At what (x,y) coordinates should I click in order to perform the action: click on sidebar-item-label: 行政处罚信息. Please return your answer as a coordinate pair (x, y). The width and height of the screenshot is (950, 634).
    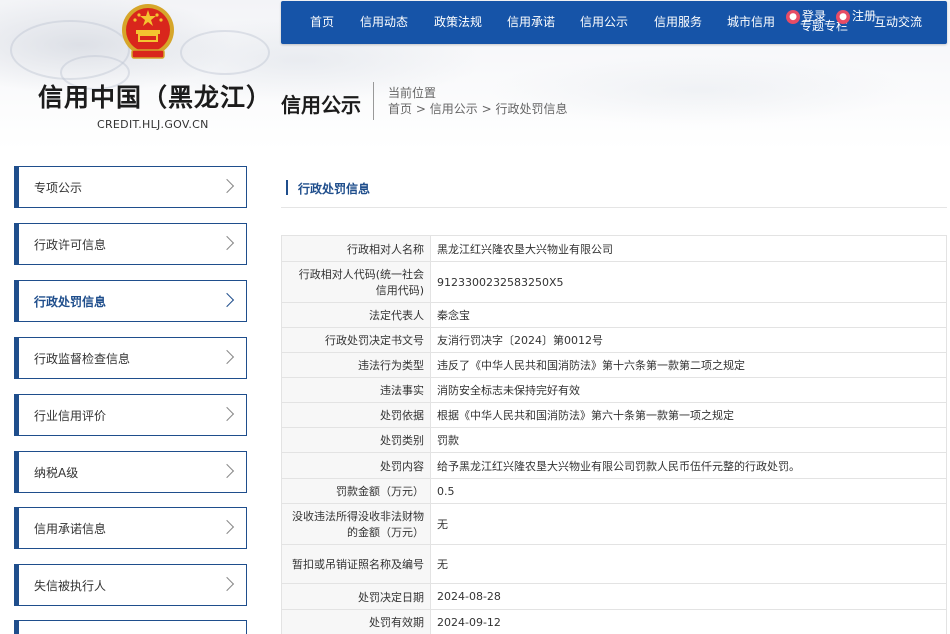
    Looking at the image, I should click on (70, 302).